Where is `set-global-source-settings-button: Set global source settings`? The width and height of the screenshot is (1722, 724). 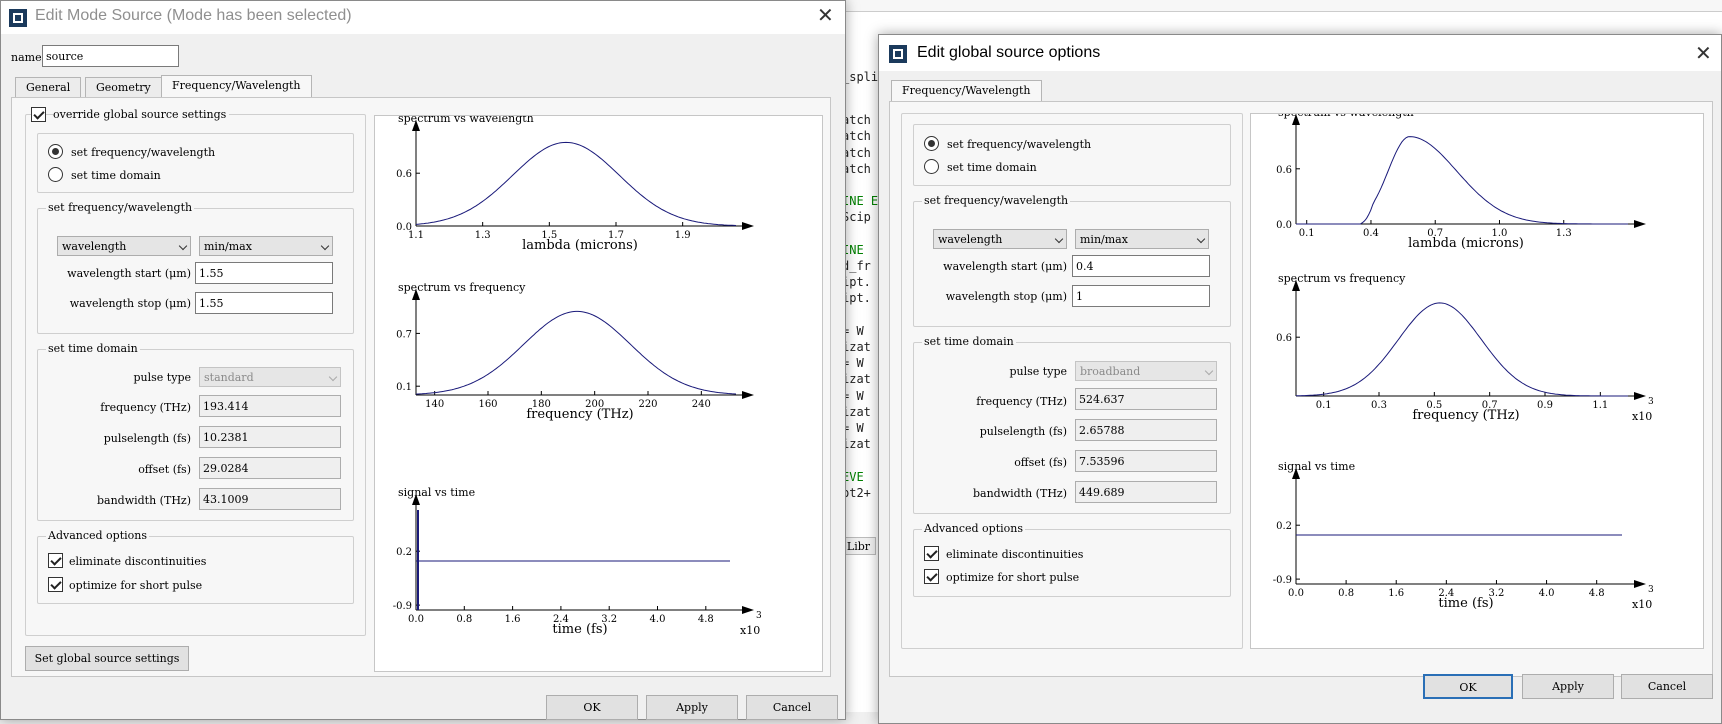 set-global-source-settings-button: Set global source settings is located at coordinates (107, 658).